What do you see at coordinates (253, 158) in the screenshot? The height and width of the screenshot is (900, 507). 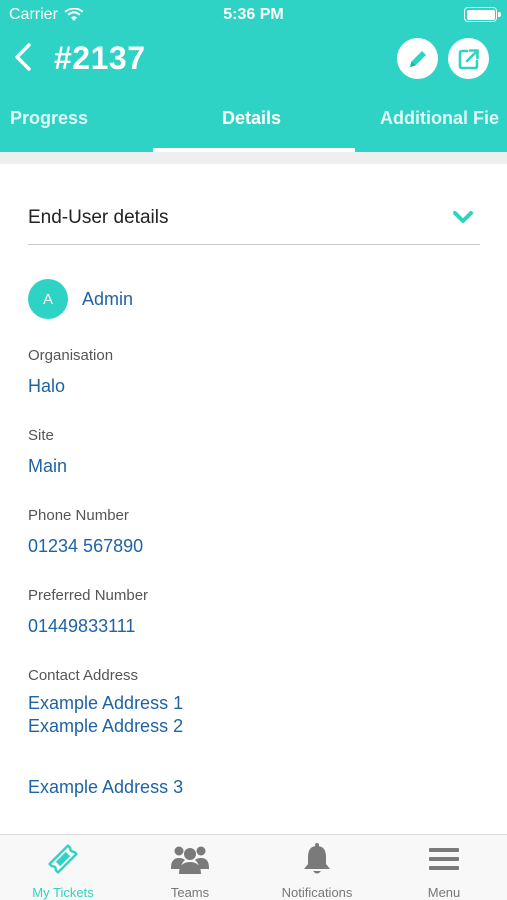 I see `header-separator` at bounding box center [253, 158].